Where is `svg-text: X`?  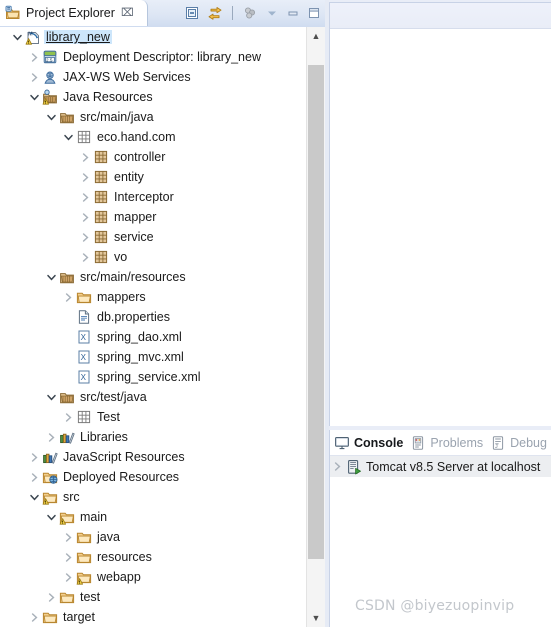
svg-text: X is located at coordinates (83, 337).